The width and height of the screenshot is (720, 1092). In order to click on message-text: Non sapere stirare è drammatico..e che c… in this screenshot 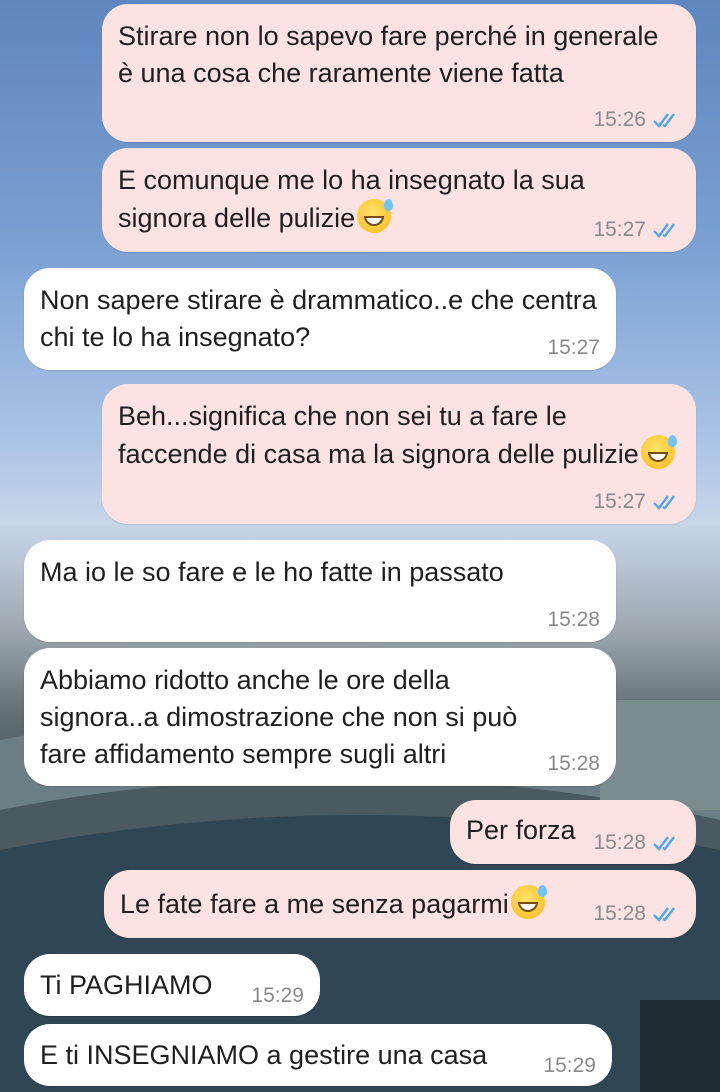, I will do `click(322, 318)`.